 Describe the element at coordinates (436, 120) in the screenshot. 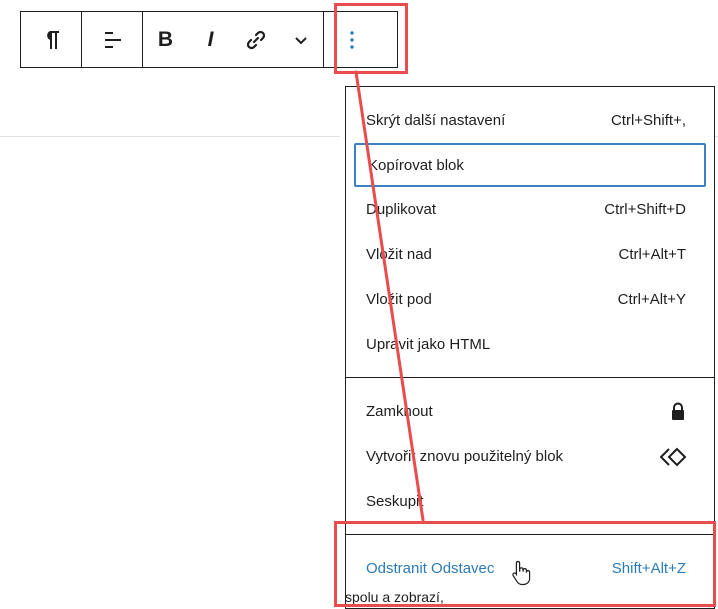

I see `menu-item-label: Skrýt další nastavení` at that location.